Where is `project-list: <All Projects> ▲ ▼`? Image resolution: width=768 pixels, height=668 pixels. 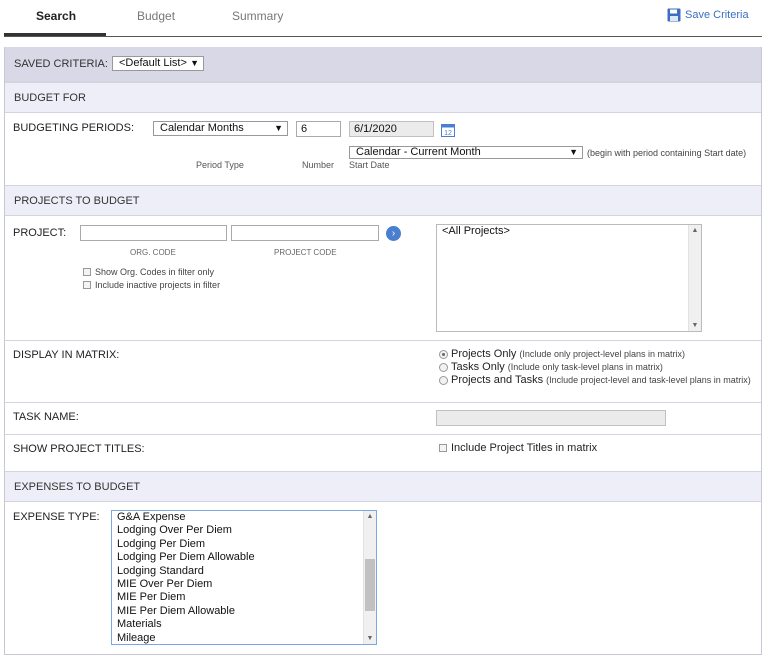
project-list: <All Projects> ▲ ▼ is located at coordinates (569, 278).